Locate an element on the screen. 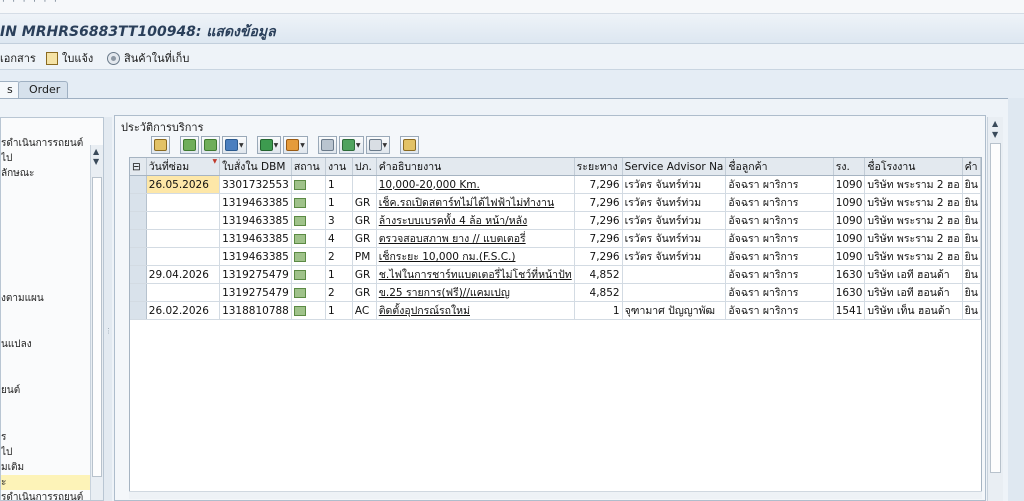 This screenshot has width=1024, height=501. extra-cell: ยิน is located at coordinates (971, 274).